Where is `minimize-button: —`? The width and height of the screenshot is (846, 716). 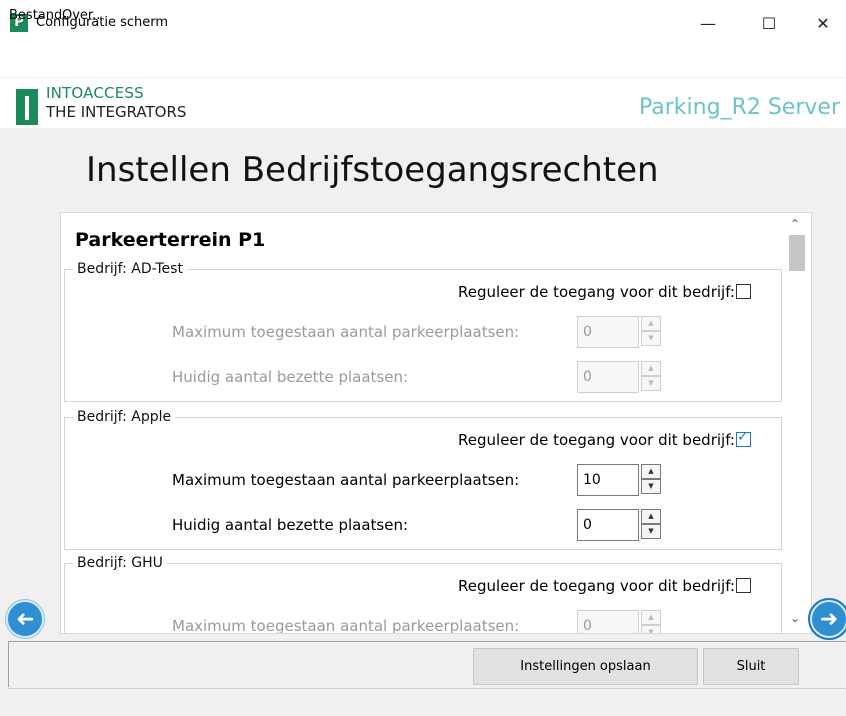 minimize-button: — is located at coordinates (708, 23).